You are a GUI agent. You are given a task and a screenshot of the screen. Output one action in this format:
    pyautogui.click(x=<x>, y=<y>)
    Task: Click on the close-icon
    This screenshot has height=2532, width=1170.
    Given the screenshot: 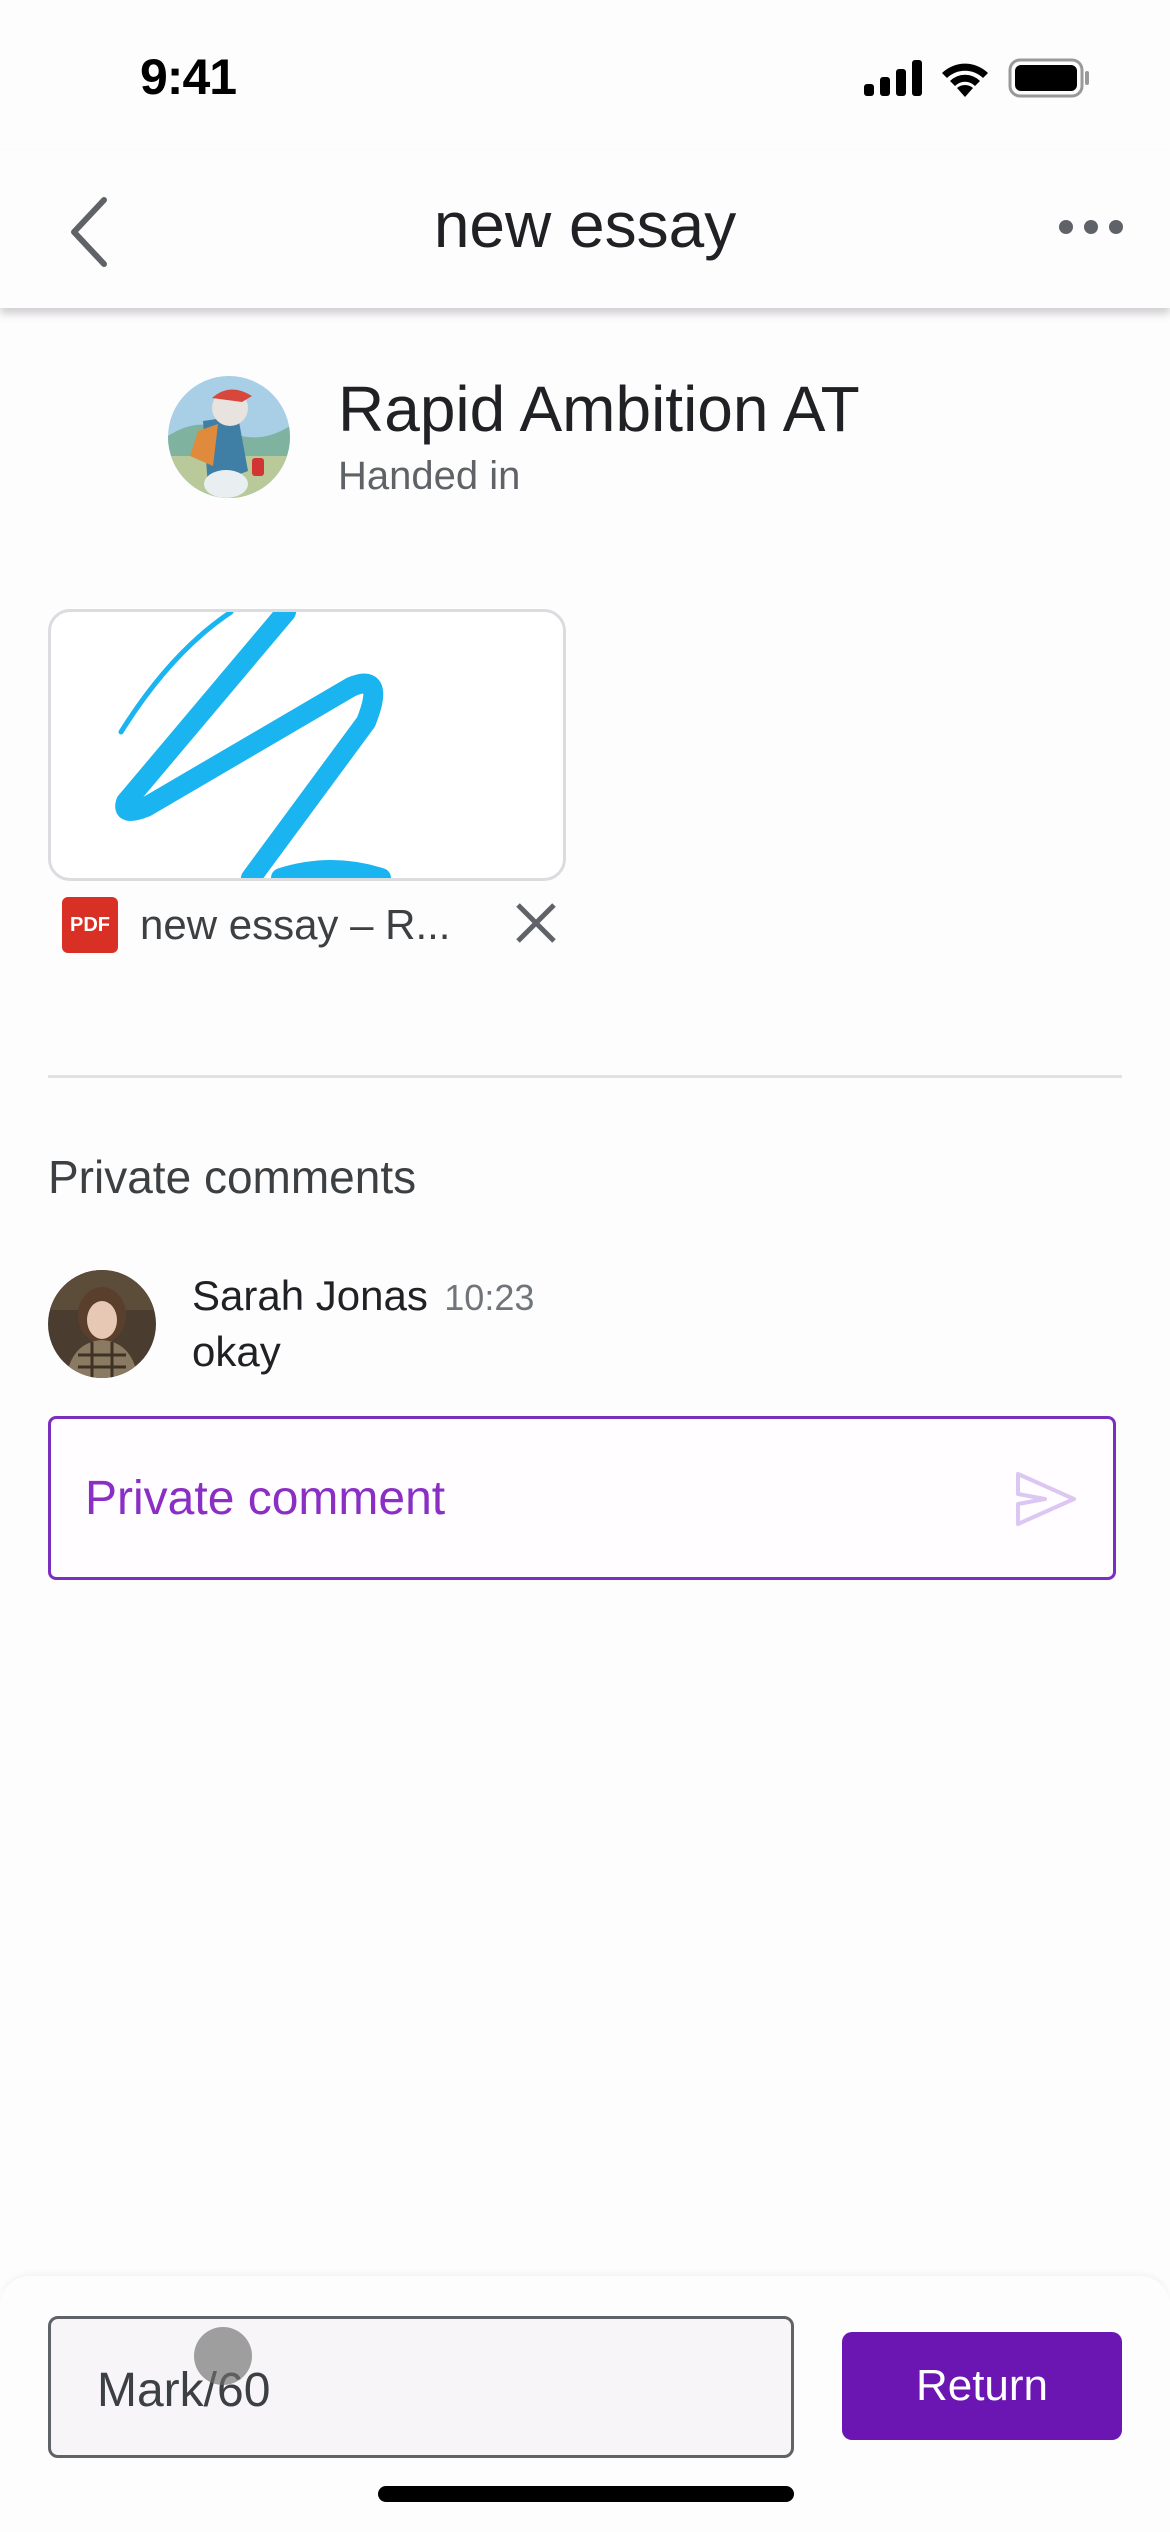 What is the action you would take?
    pyautogui.click(x=536, y=923)
    